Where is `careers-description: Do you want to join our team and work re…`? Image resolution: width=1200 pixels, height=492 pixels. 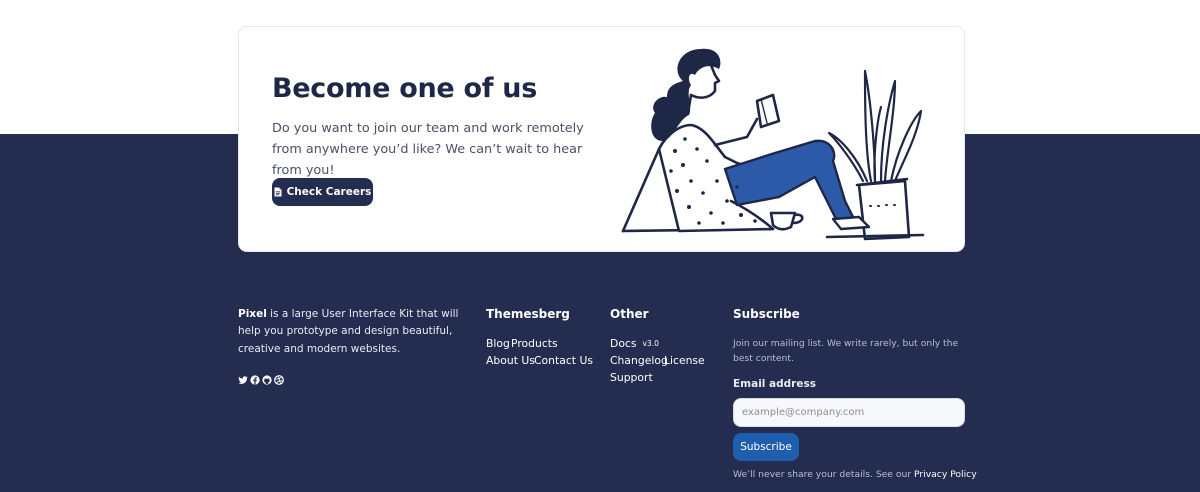
careers-description: Do you want to join our team and work re… is located at coordinates (428, 149).